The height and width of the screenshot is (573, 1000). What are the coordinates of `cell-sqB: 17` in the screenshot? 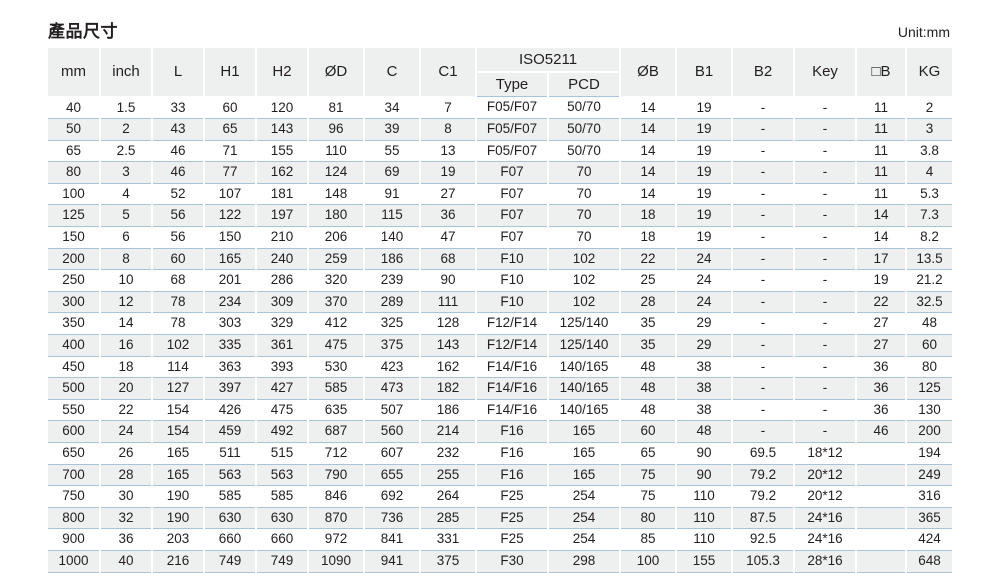 It's located at (882, 258).